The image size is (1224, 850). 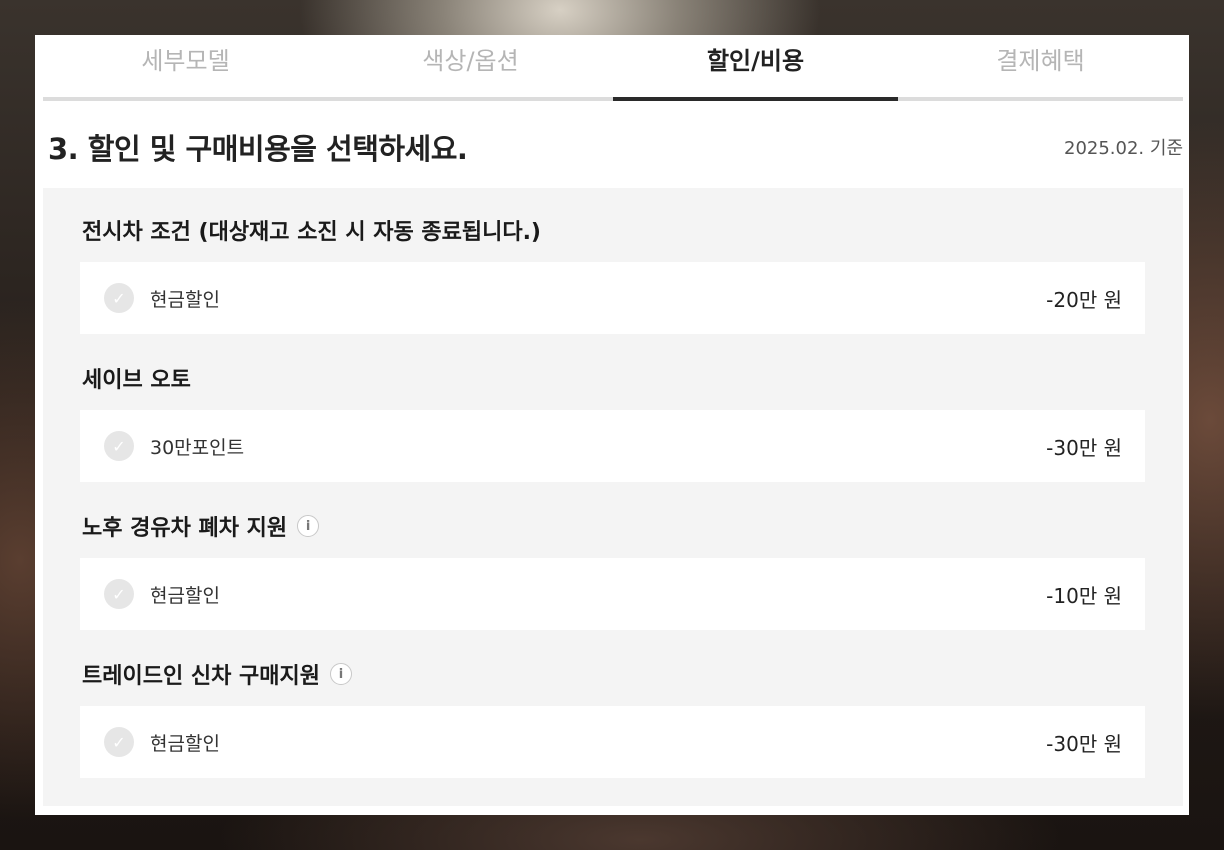 What do you see at coordinates (185, 68) in the screenshot?
I see `tab-detail-model: 세부모델` at bounding box center [185, 68].